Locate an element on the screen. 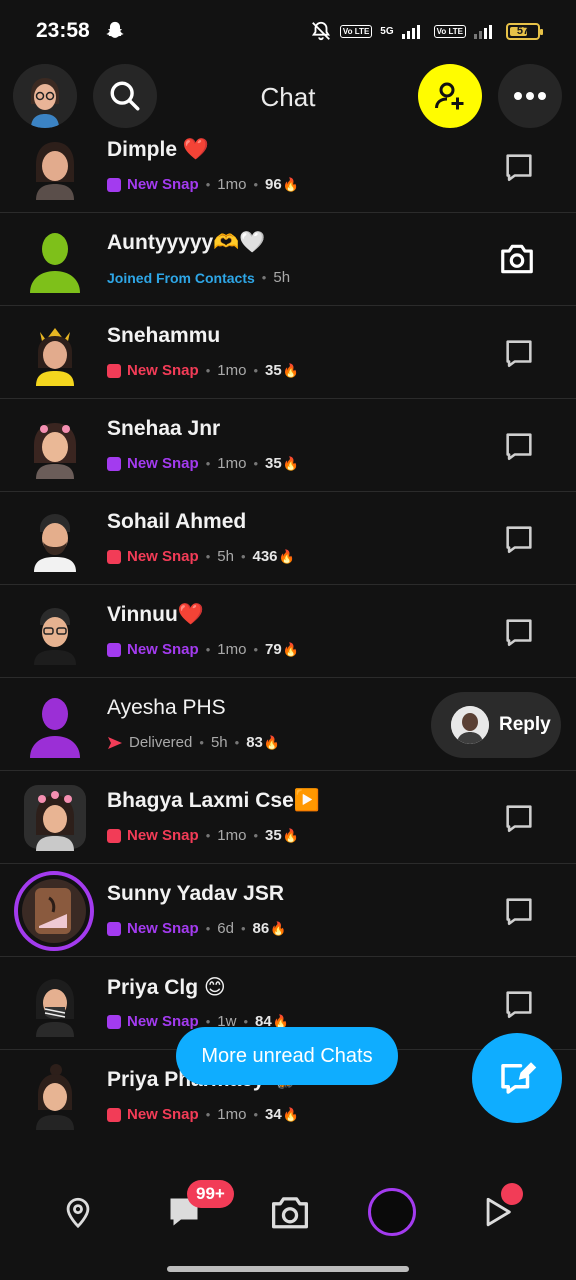  snapchat-ghost-icon is located at coordinates (115, 29).